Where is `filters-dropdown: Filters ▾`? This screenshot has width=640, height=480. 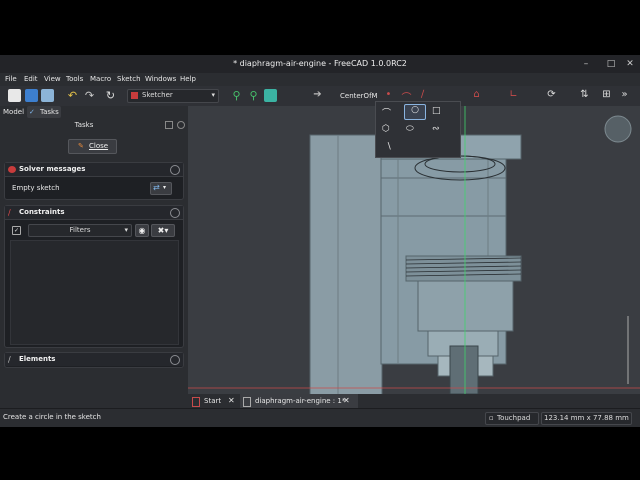 filters-dropdown: Filters ▾ is located at coordinates (80, 230).